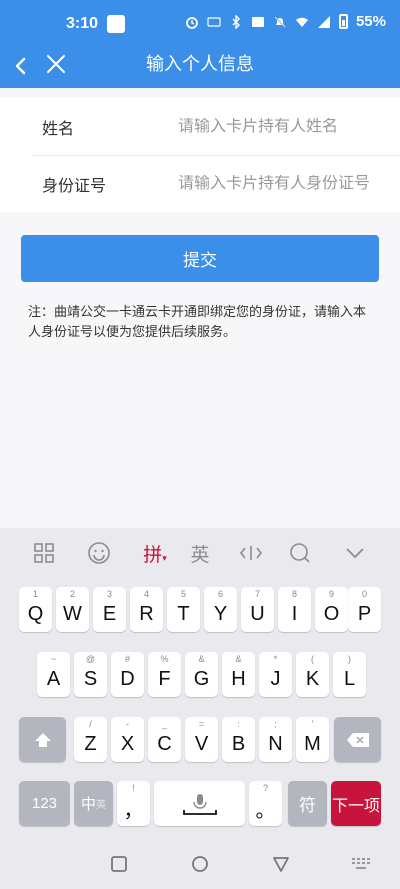  Describe the element at coordinates (200, 24) in the screenshot. I see `status-bar: 3:10 55%` at that location.